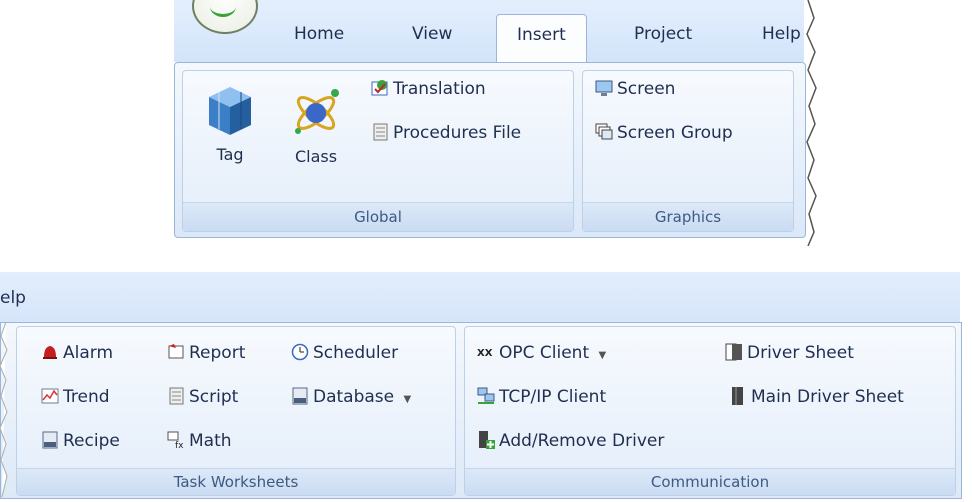 The width and height of the screenshot is (972, 502). I want to click on group-label-communication: Communication, so click(710, 481).